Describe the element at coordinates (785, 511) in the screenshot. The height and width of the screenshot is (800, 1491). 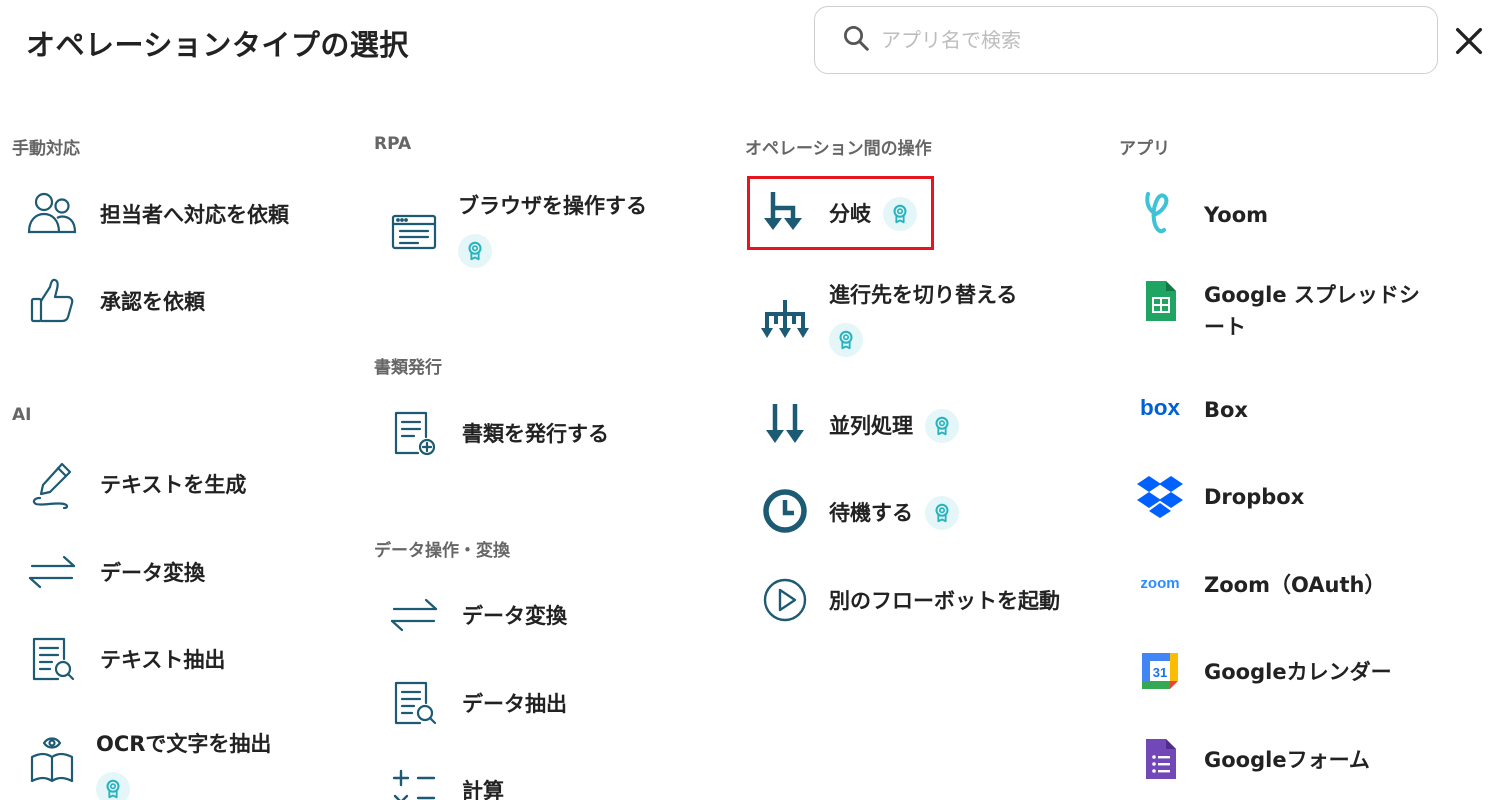
I see `clock-icon` at that location.